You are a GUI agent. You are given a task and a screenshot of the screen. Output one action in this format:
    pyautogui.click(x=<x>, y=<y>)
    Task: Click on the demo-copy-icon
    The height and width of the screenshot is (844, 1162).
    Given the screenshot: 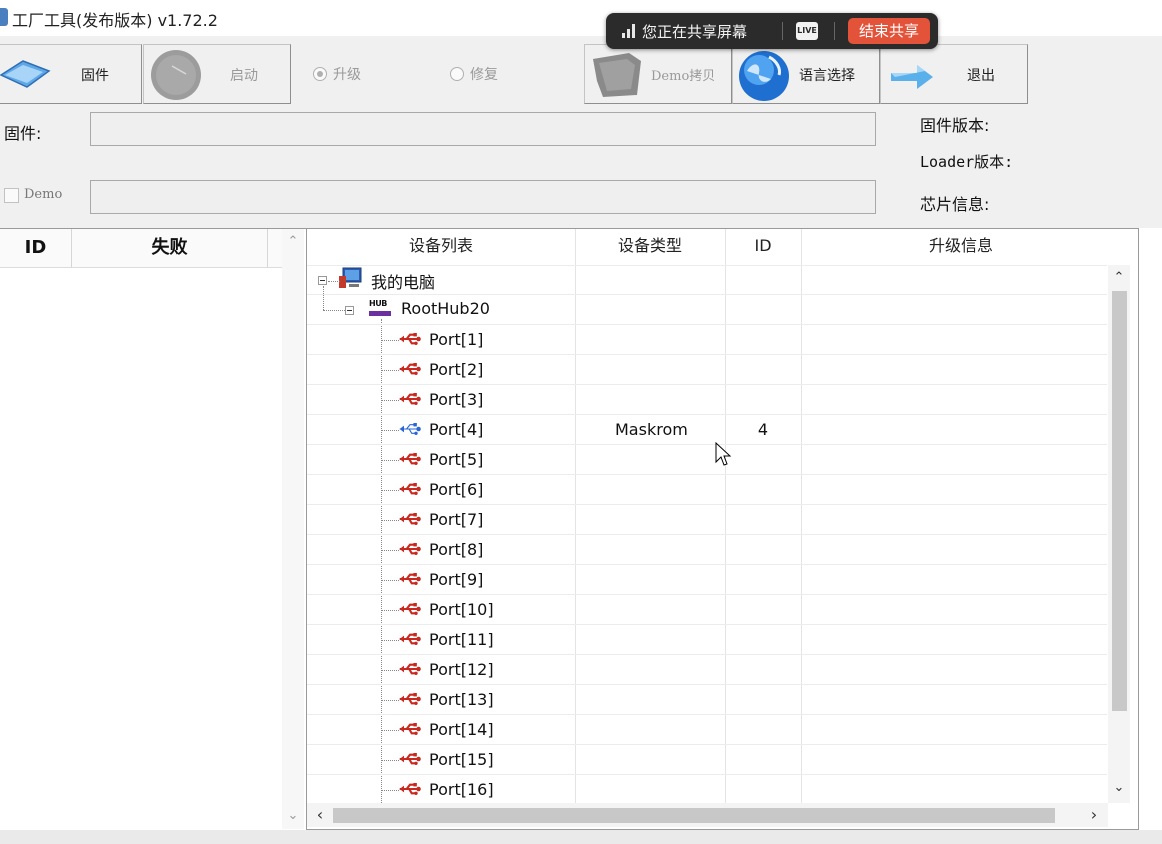 What is the action you would take?
    pyautogui.click(x=617, y=75)
    